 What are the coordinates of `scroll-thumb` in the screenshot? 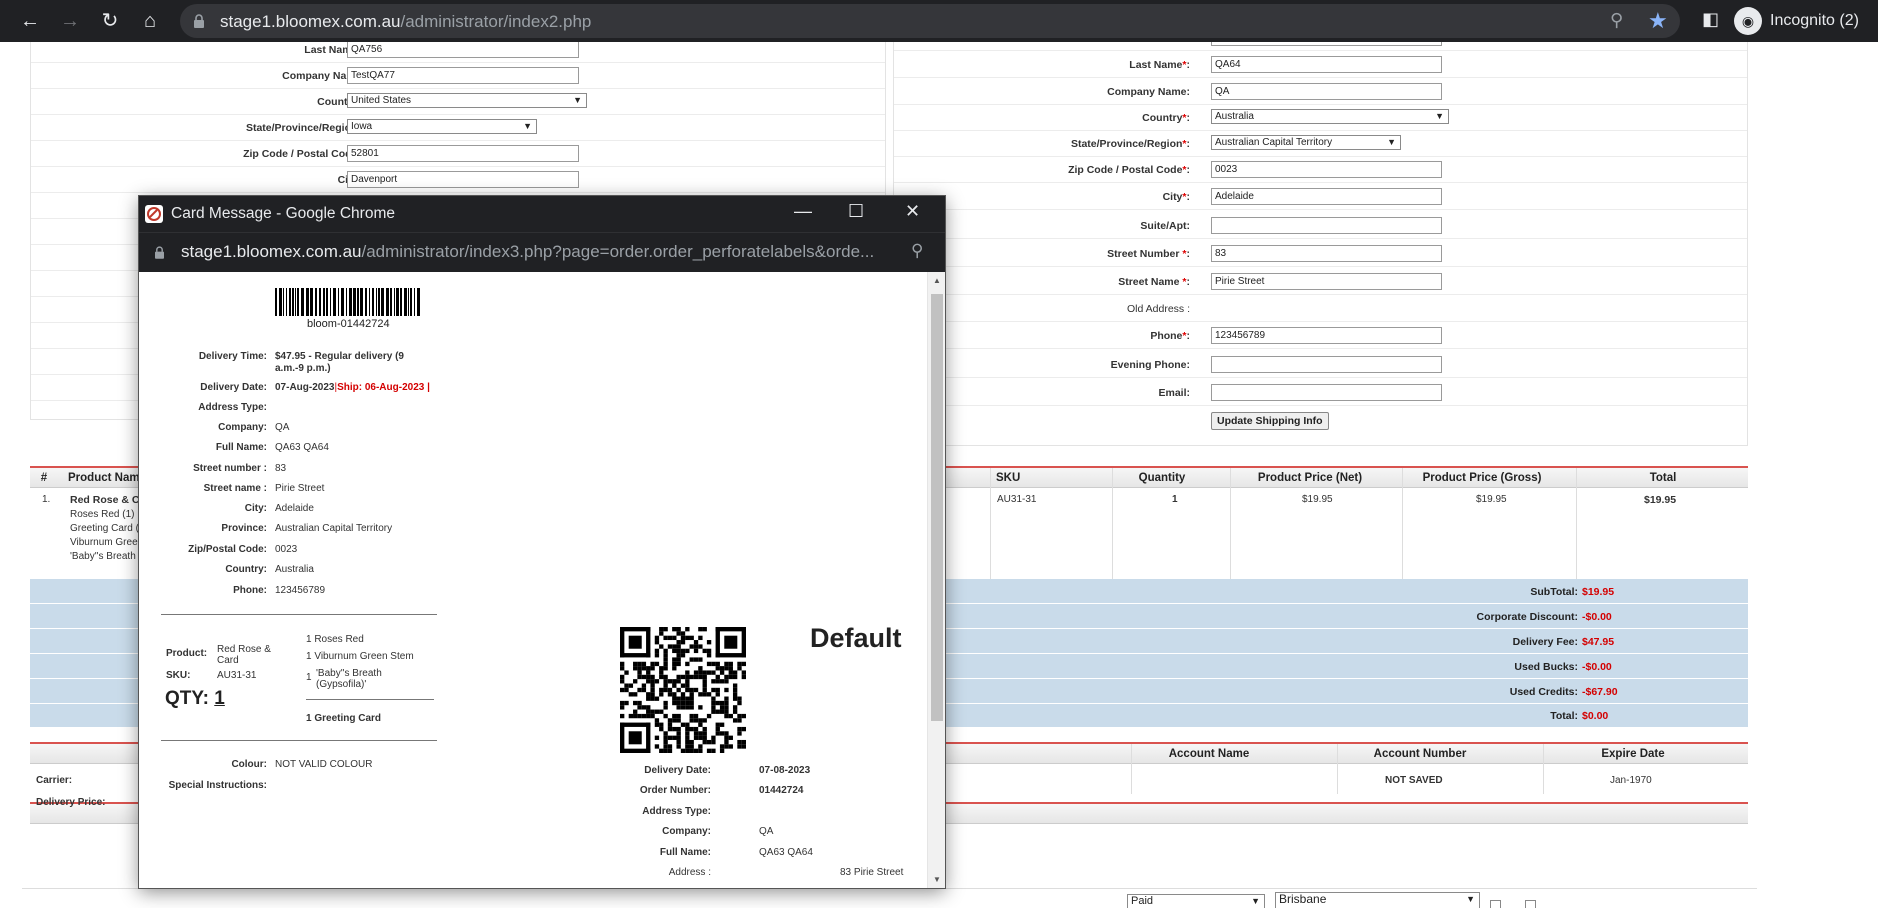 It's located at (937, 507).